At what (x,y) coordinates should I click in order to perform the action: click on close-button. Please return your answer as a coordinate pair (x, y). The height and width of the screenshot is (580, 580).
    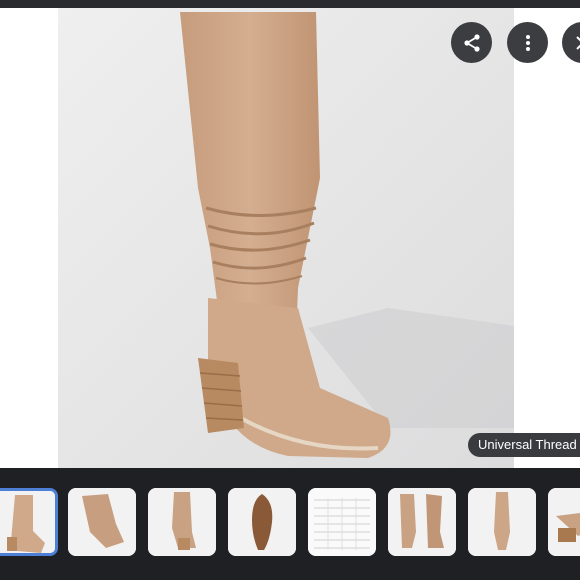
    Looking at the image, I should click on (571, 42).